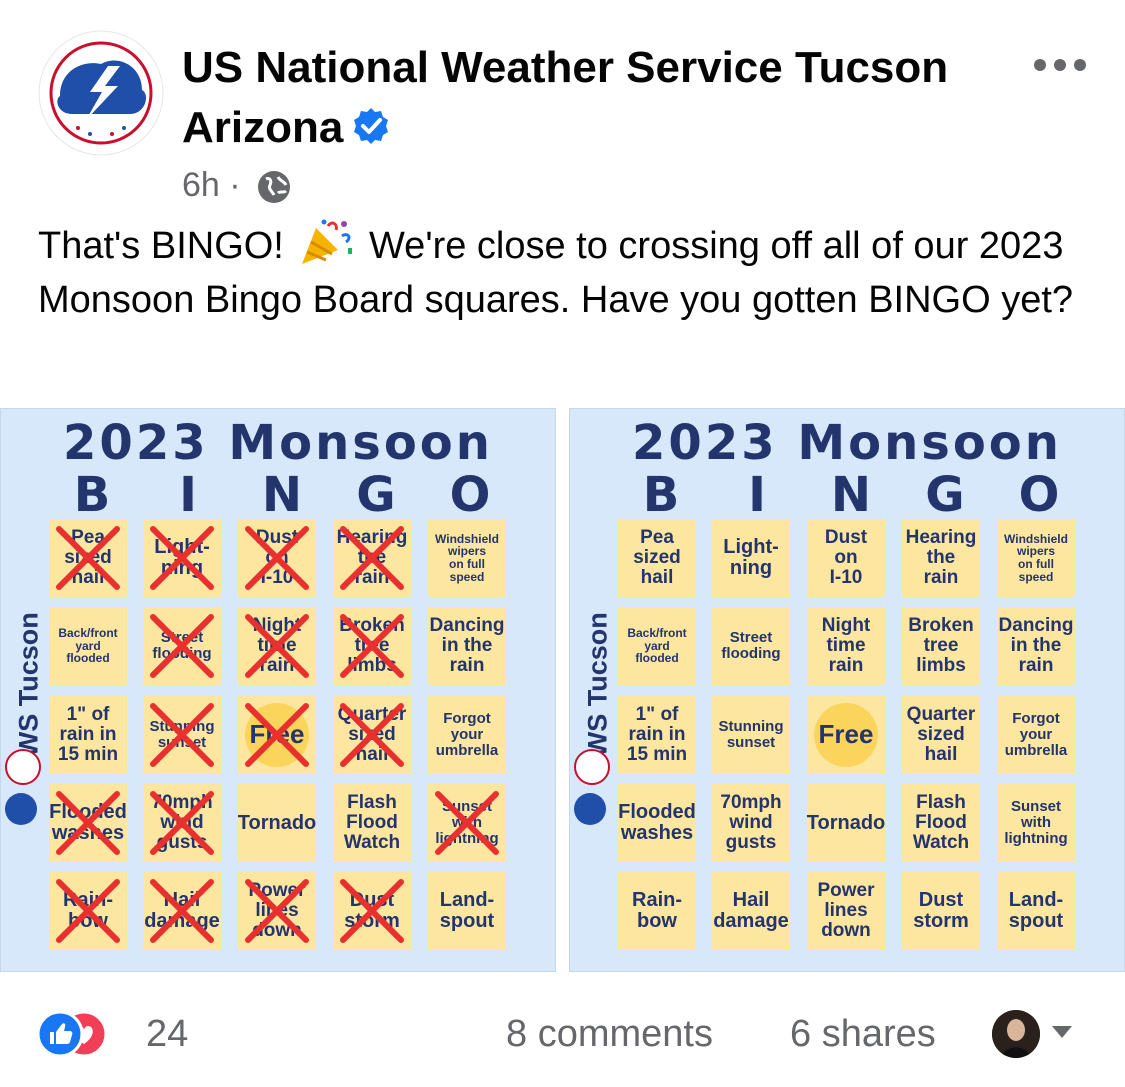 Image resolution: width=1125 pixels, height=1087 pixels. I want to click on bingo-cell-label: Dancing in the rain, so click(467, 645).